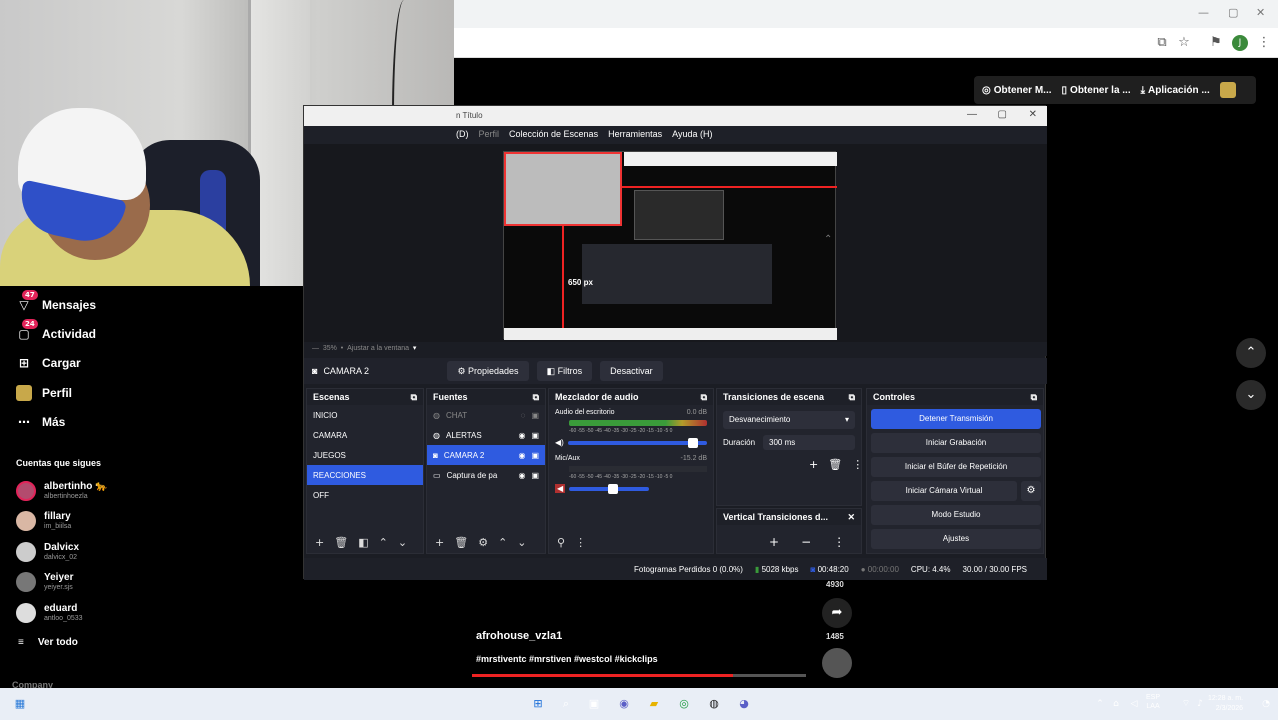  I want to click on menu-item: Perfil, so click(489, 136).